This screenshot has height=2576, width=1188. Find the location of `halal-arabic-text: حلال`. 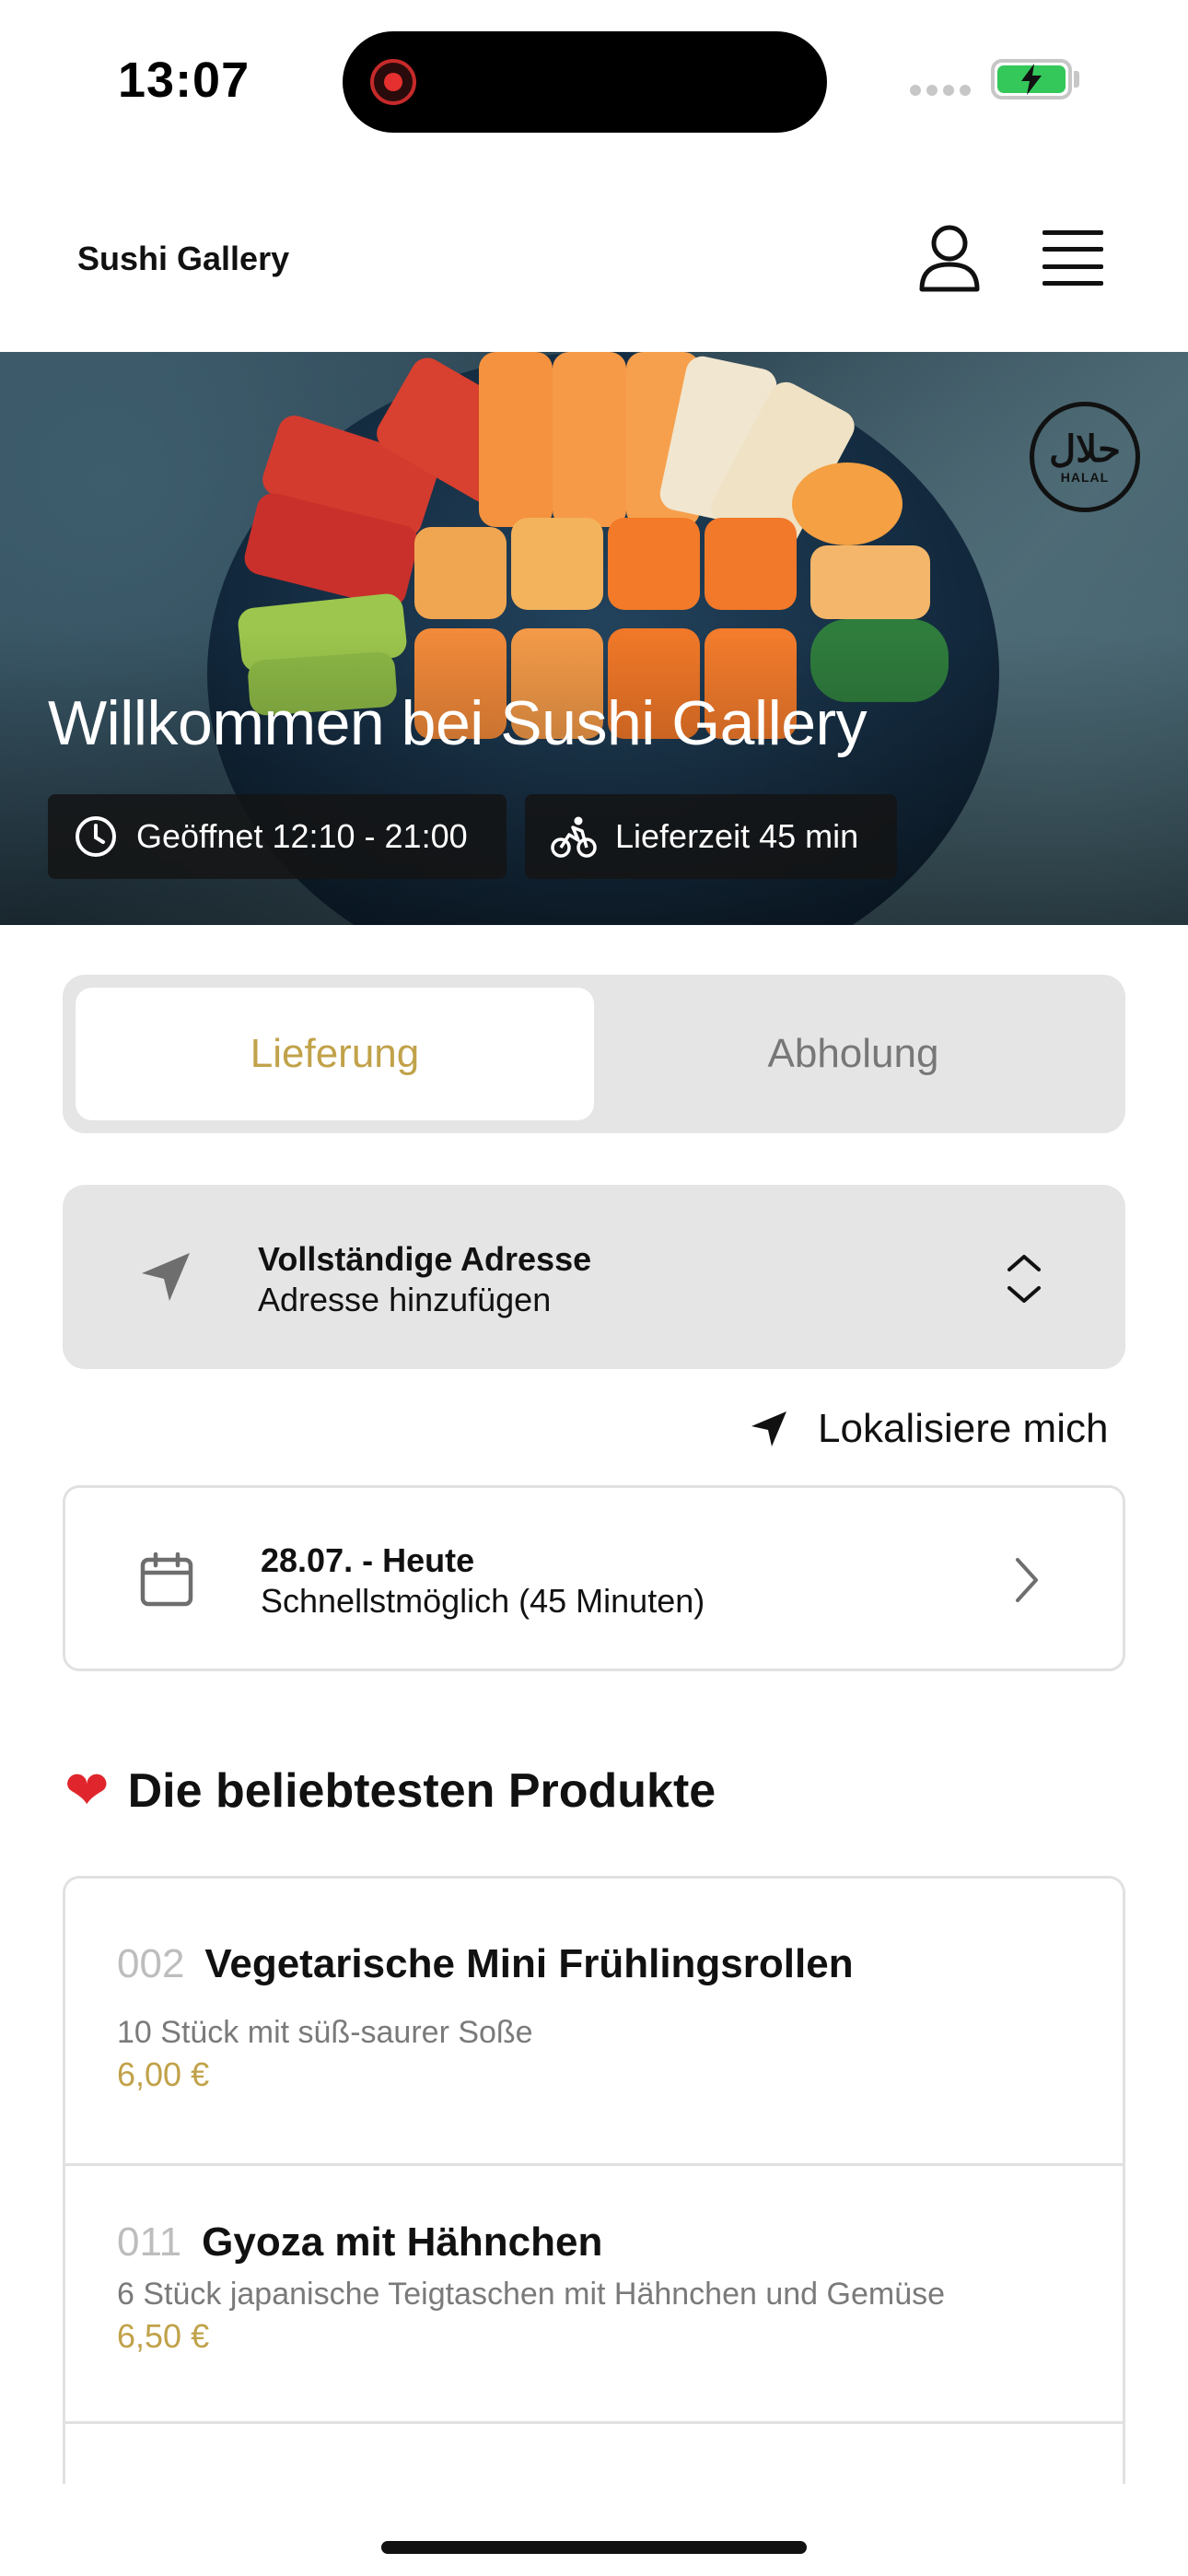

halal-arabic-text: حلال is located at coordinates (1085, 449).